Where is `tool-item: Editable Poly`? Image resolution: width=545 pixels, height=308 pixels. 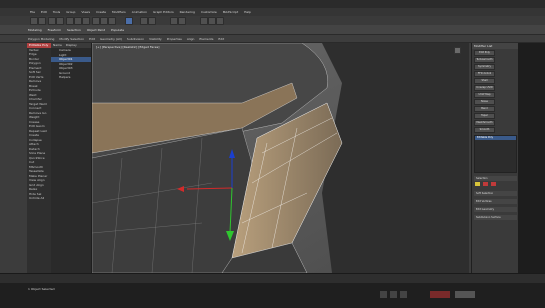
tool-item: Editable Poly is located at coordinates (39, 45).